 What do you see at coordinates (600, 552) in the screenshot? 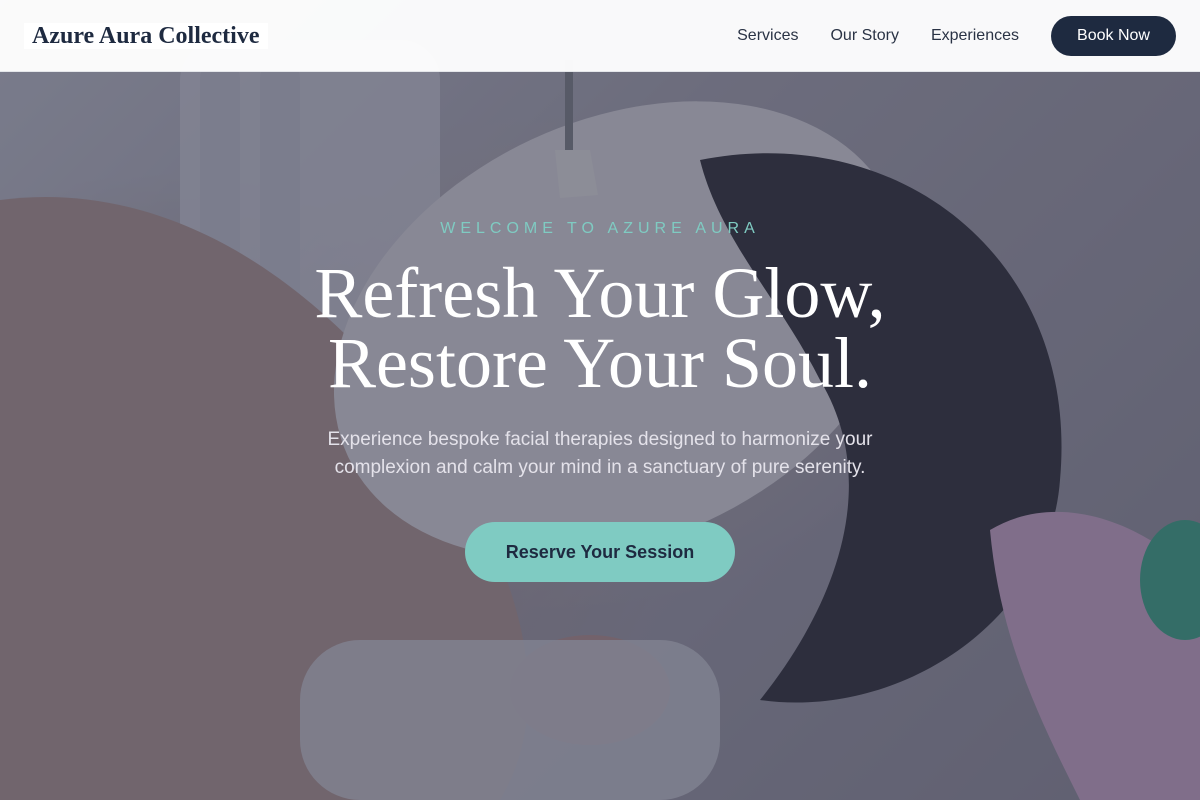
I see `reserve-session-button: Reserve Your Session` at bounding box center [600, 552].